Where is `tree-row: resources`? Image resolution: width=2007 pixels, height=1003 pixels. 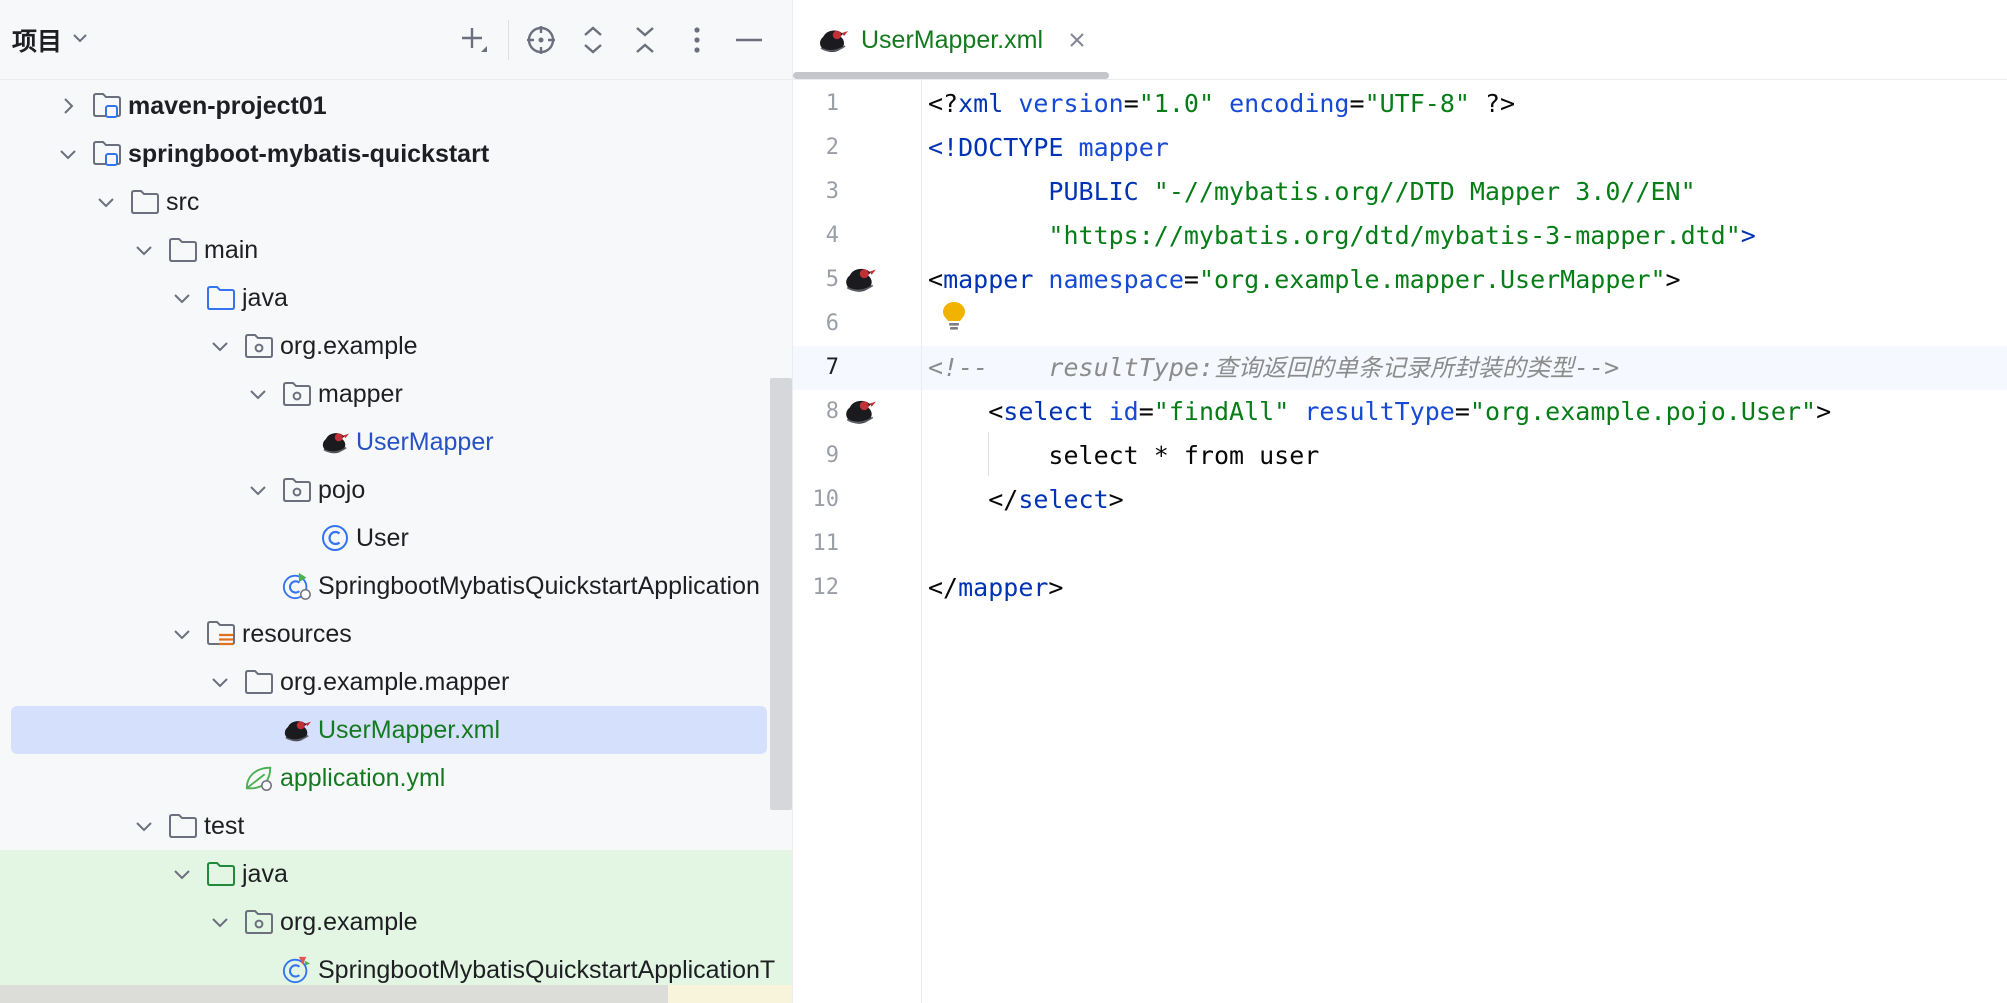 tree-row: resources is located at coordinates (396, 634).